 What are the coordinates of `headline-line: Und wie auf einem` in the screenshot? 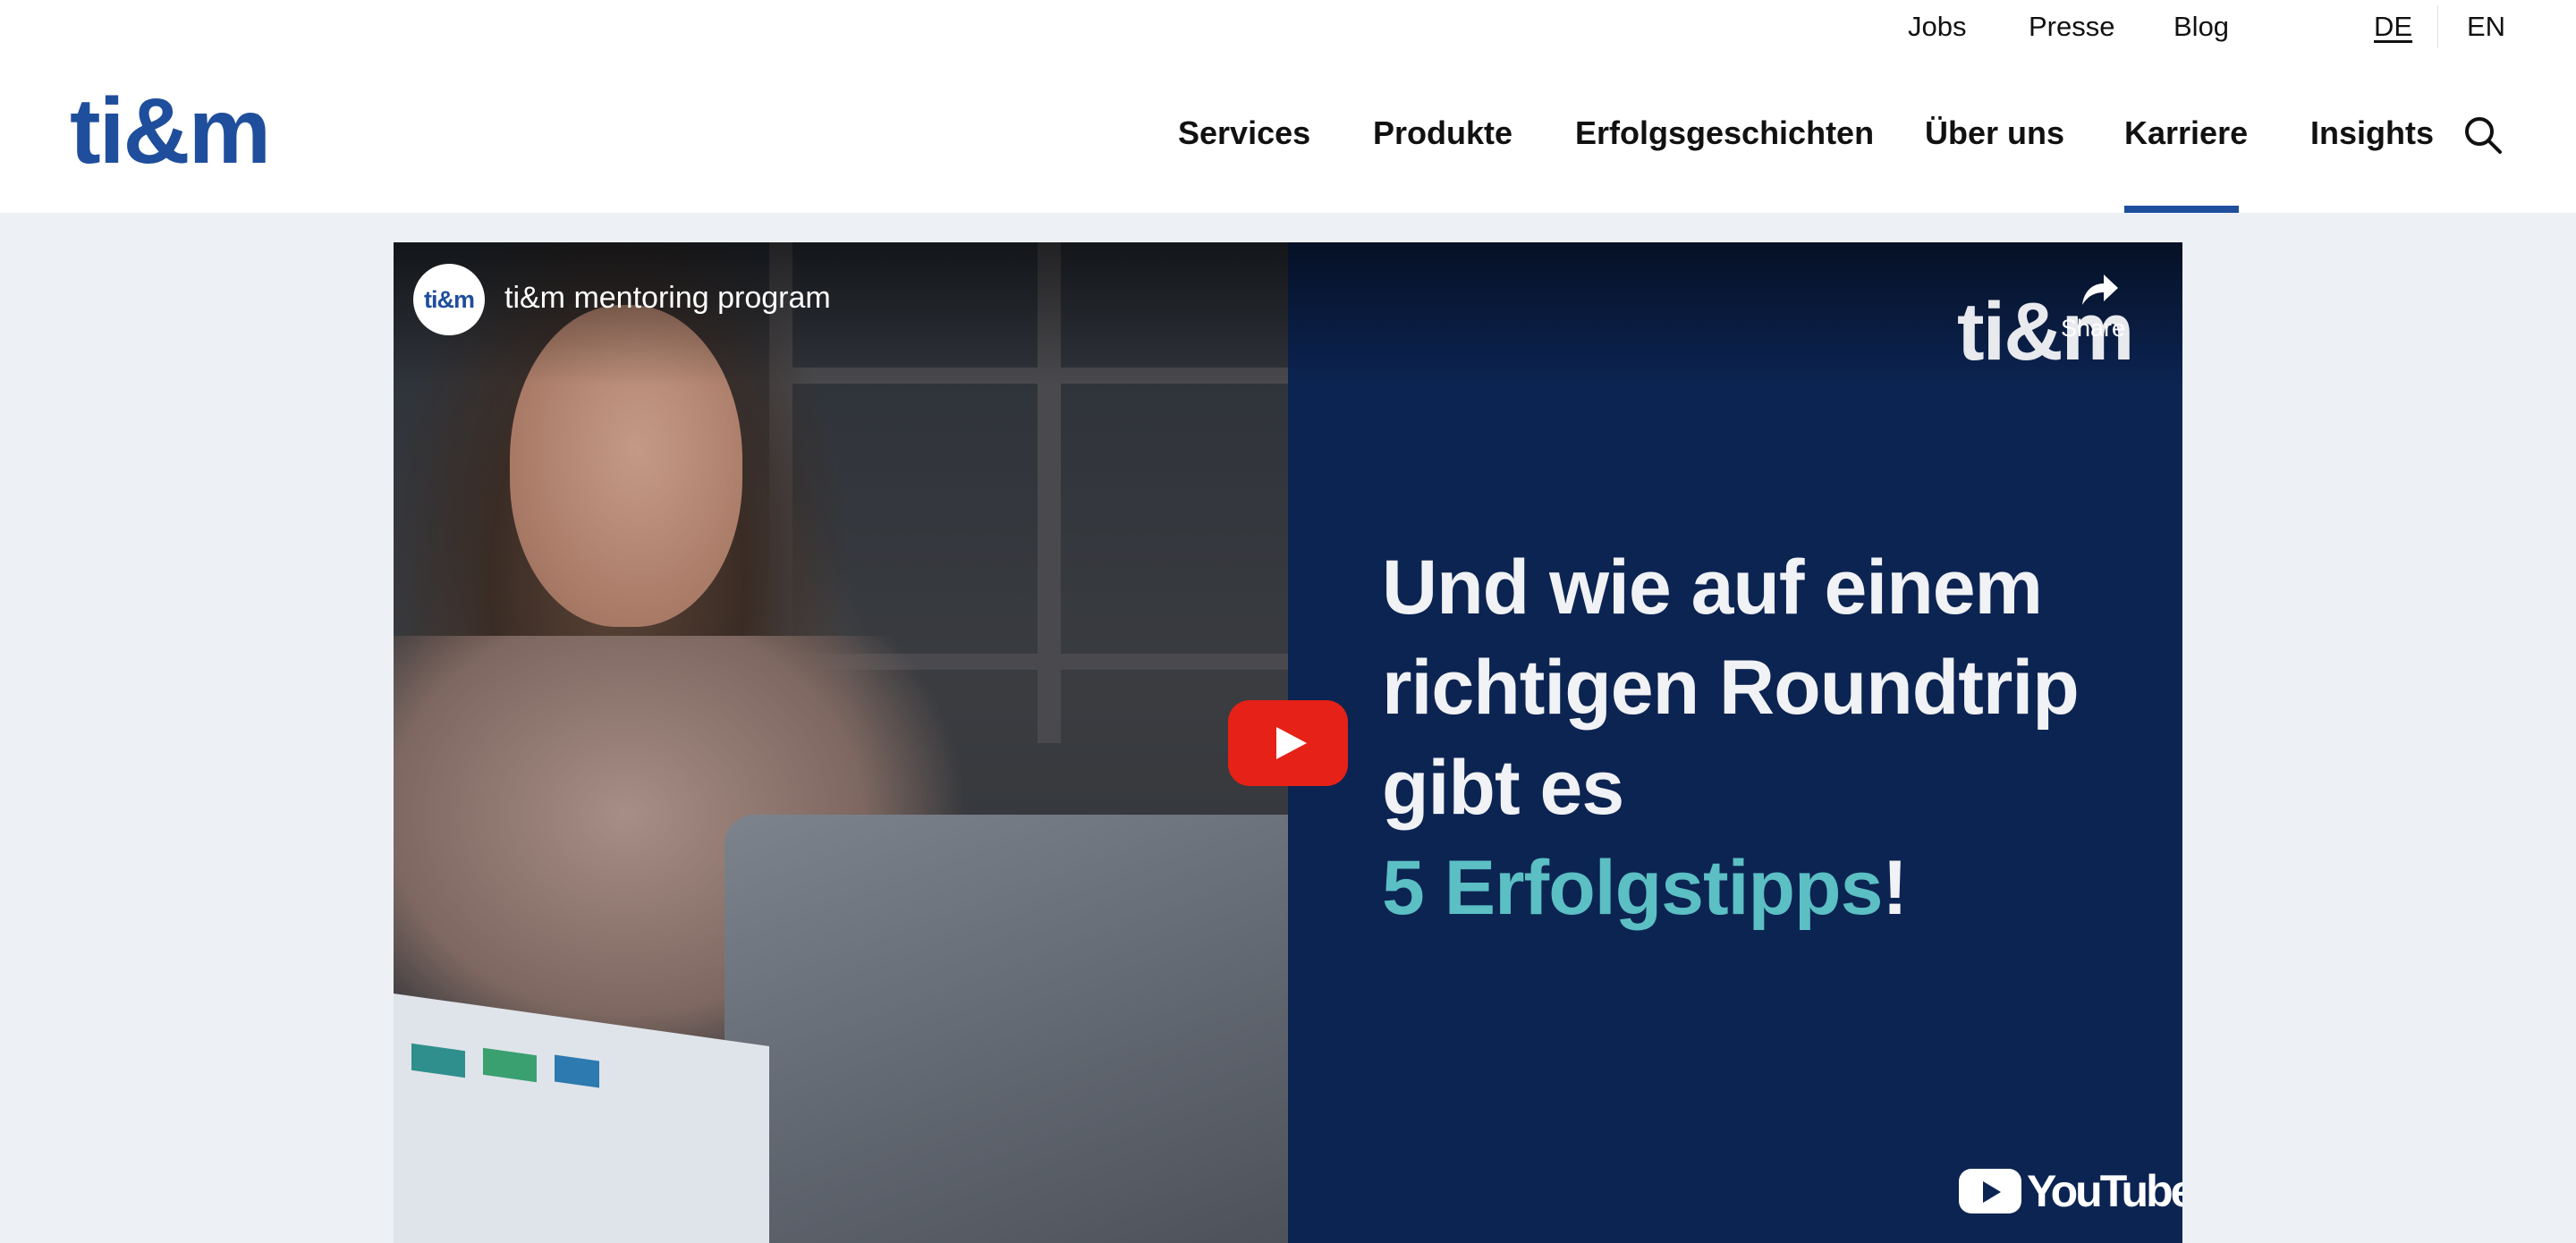 It's located at (1712, 587).